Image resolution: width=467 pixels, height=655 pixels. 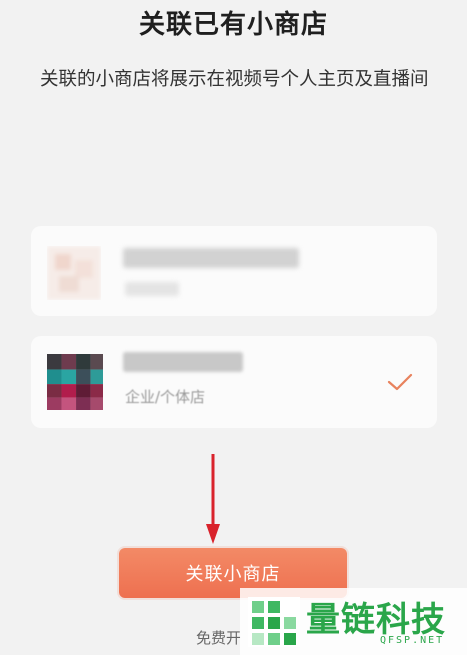 What do you see at coordinates (400, 382) in the screenshot?
I see `check-icon` at bounding box center [400, 382].